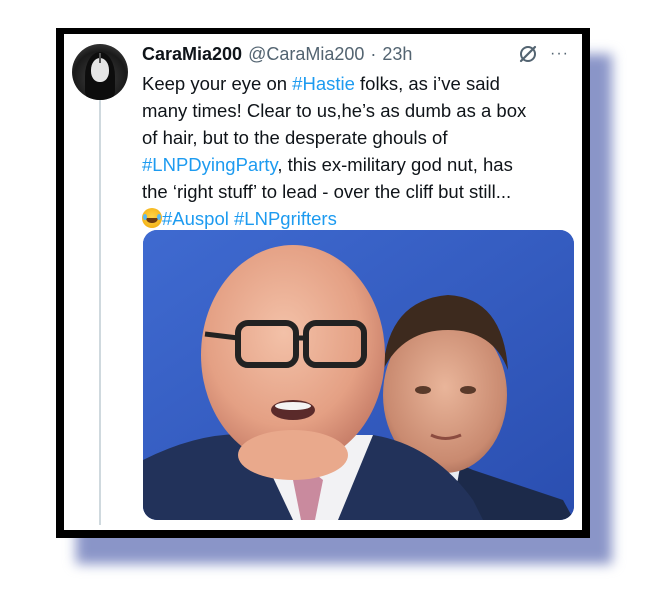 This screenshot has height=594, width=652. What do you see at coordinates (100, 58) in the screenshot?
I see `avatar-hair-part` at bounding box center [100, 58].